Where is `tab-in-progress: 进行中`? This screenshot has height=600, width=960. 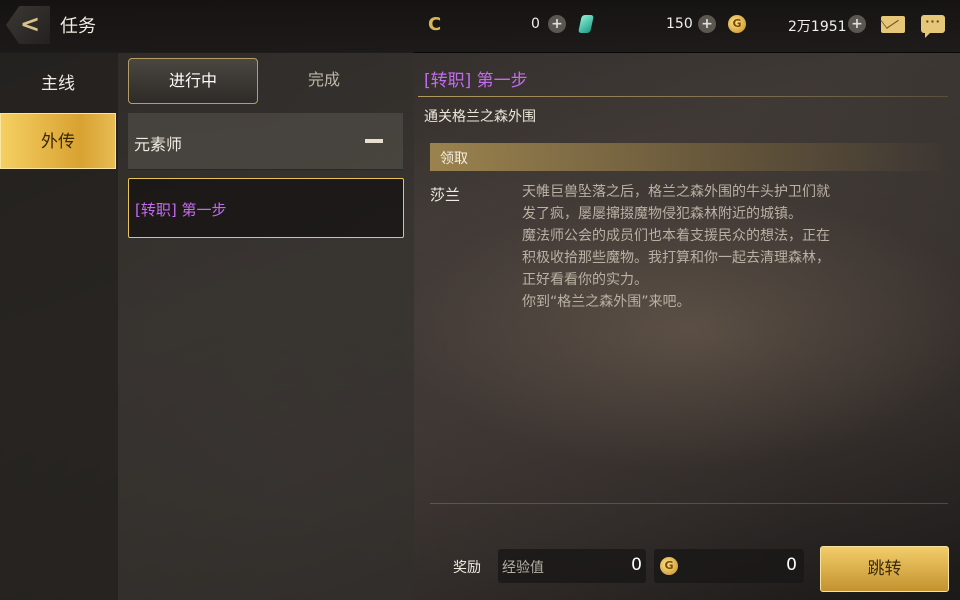 tab-in-progress: 进行中 is located at coordinates (193, 81).